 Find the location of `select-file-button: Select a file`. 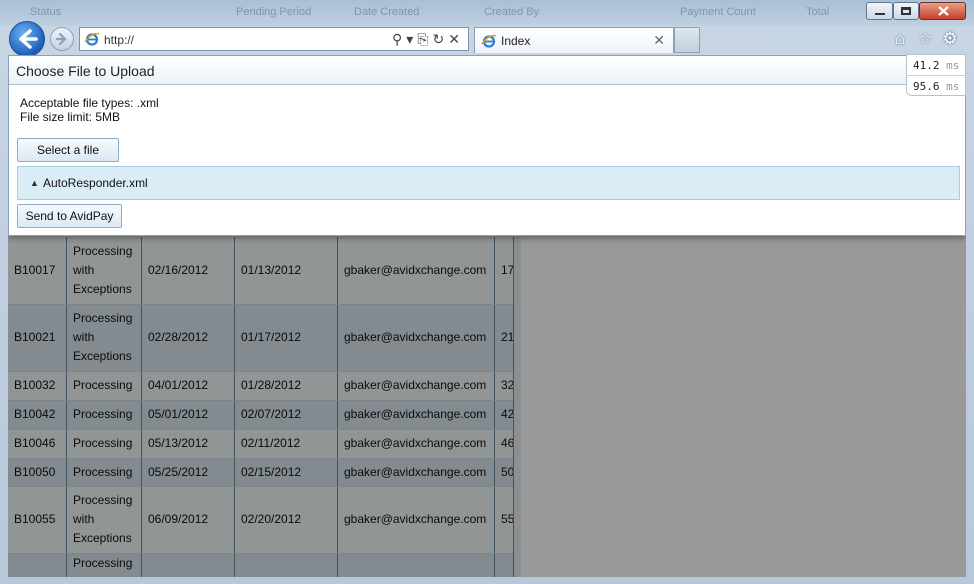

select-file-button: Select a file is located at coordinates (68, 150).